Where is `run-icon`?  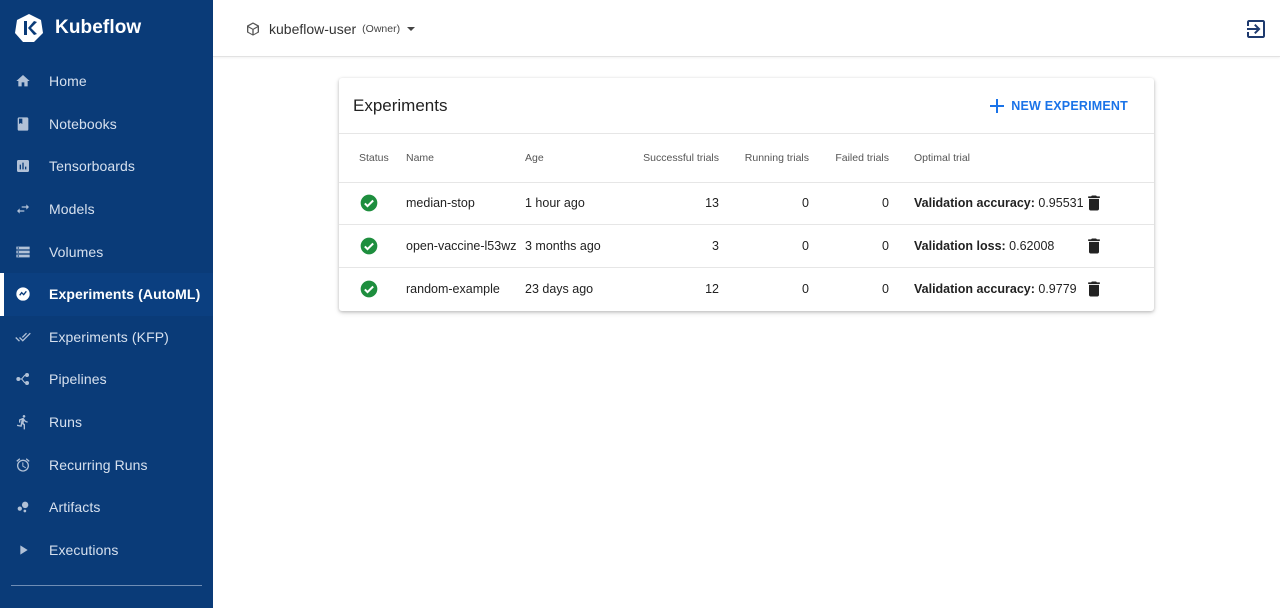 run-icon is located at coordinates (23, 422).